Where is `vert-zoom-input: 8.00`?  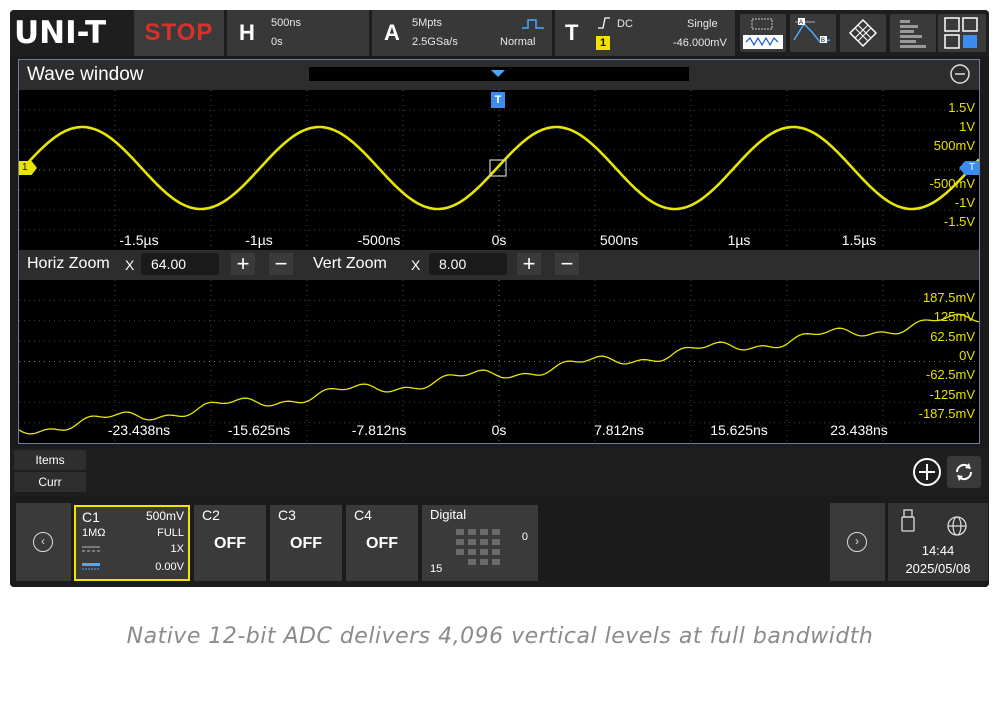 vert-zoom-input: 8.00 is located at coordinates (468, 264).